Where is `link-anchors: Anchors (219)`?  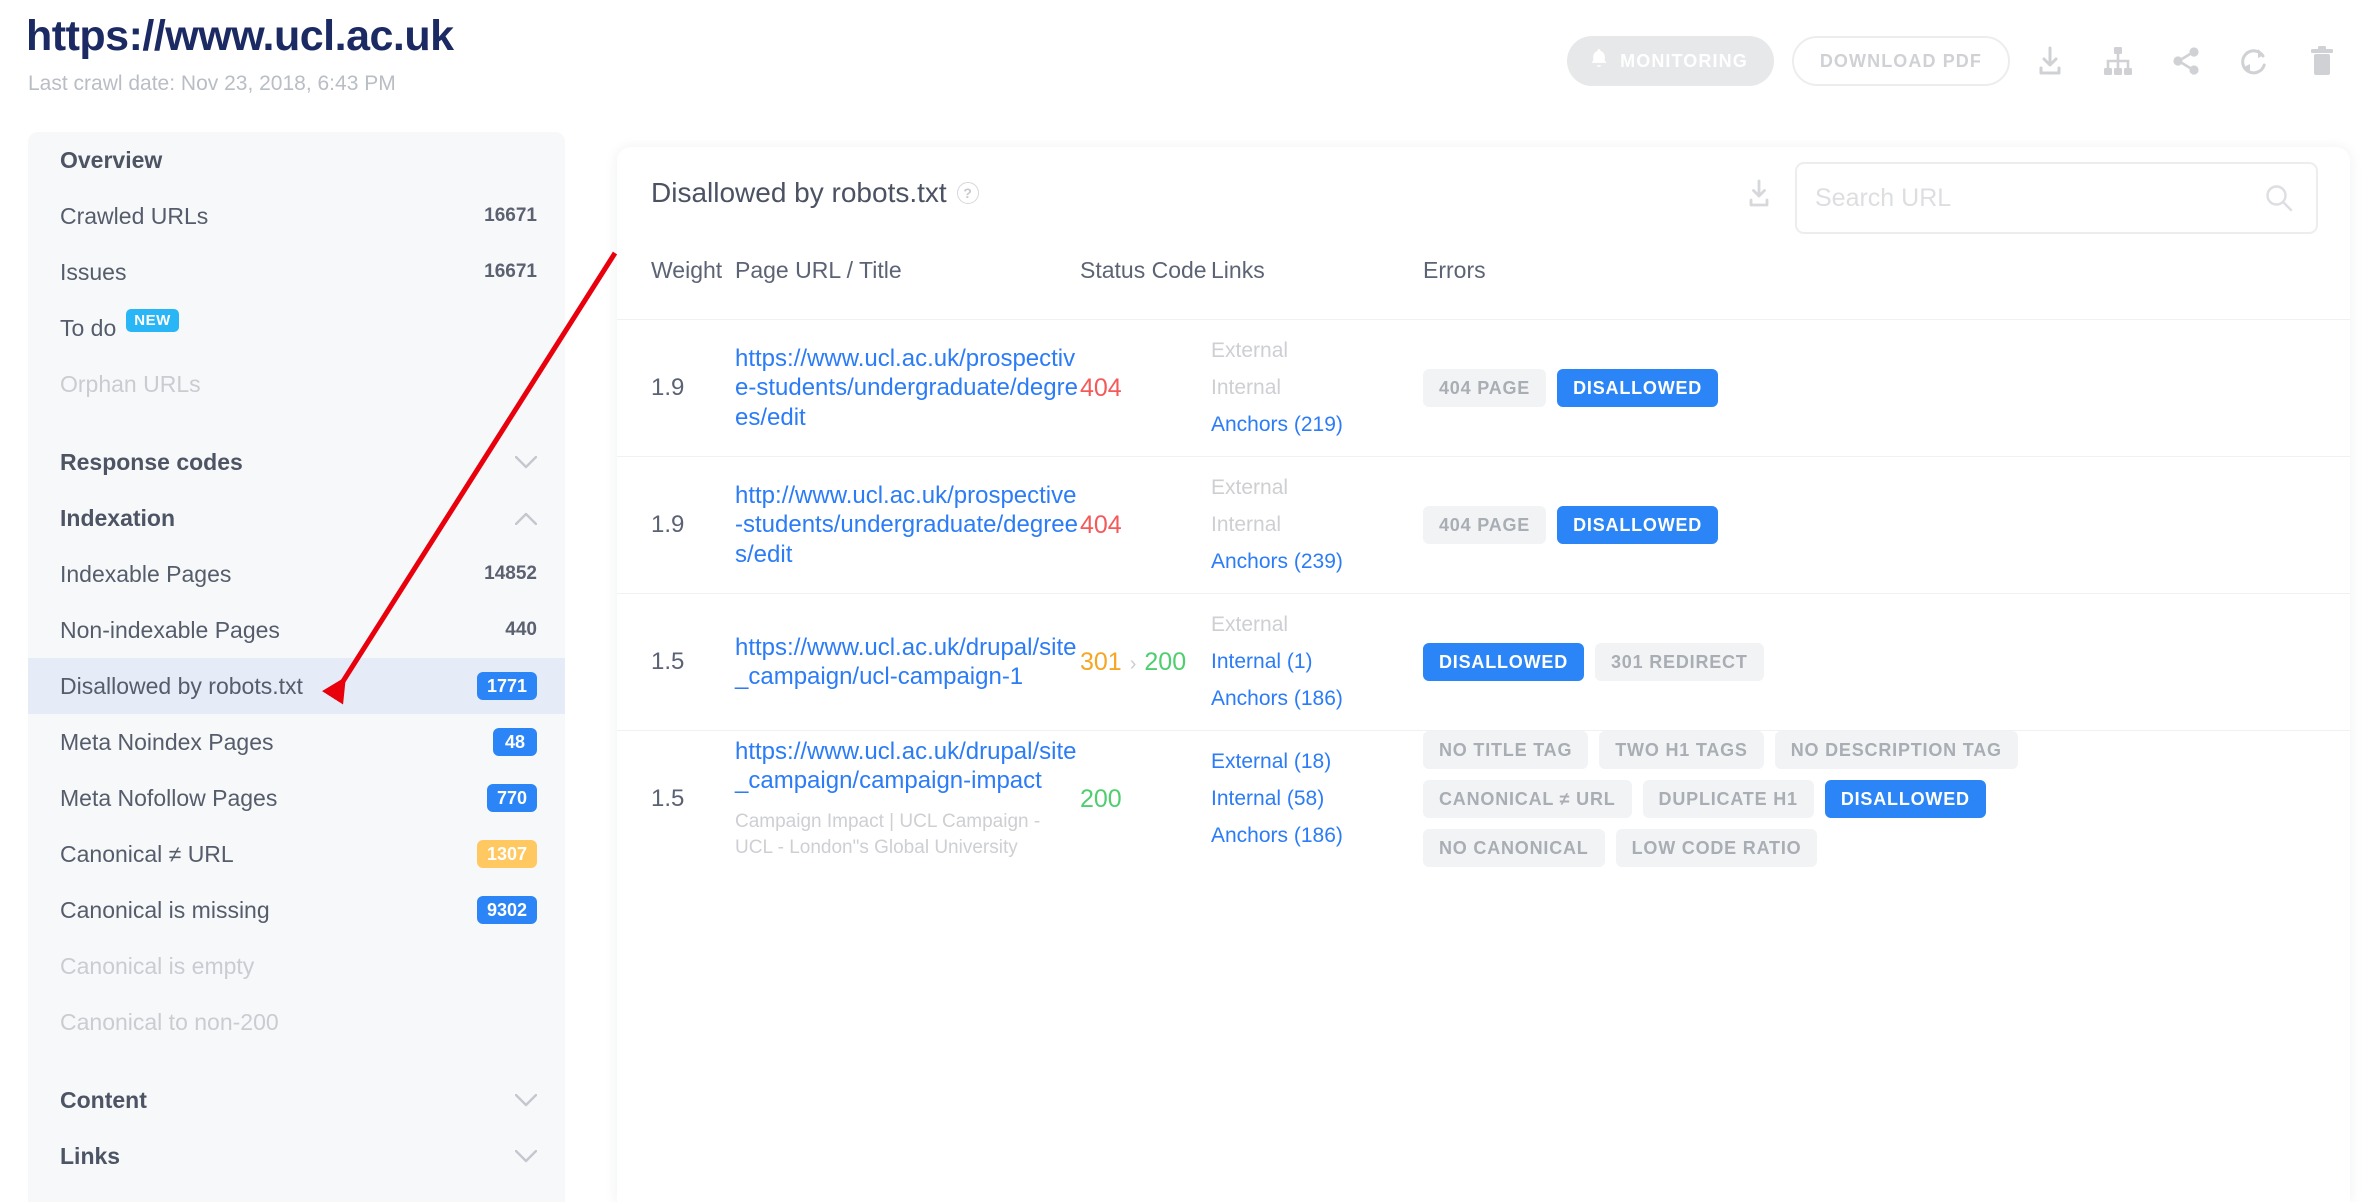
link-anchors: Anchors (219) is located at coordinates (1317, 425).